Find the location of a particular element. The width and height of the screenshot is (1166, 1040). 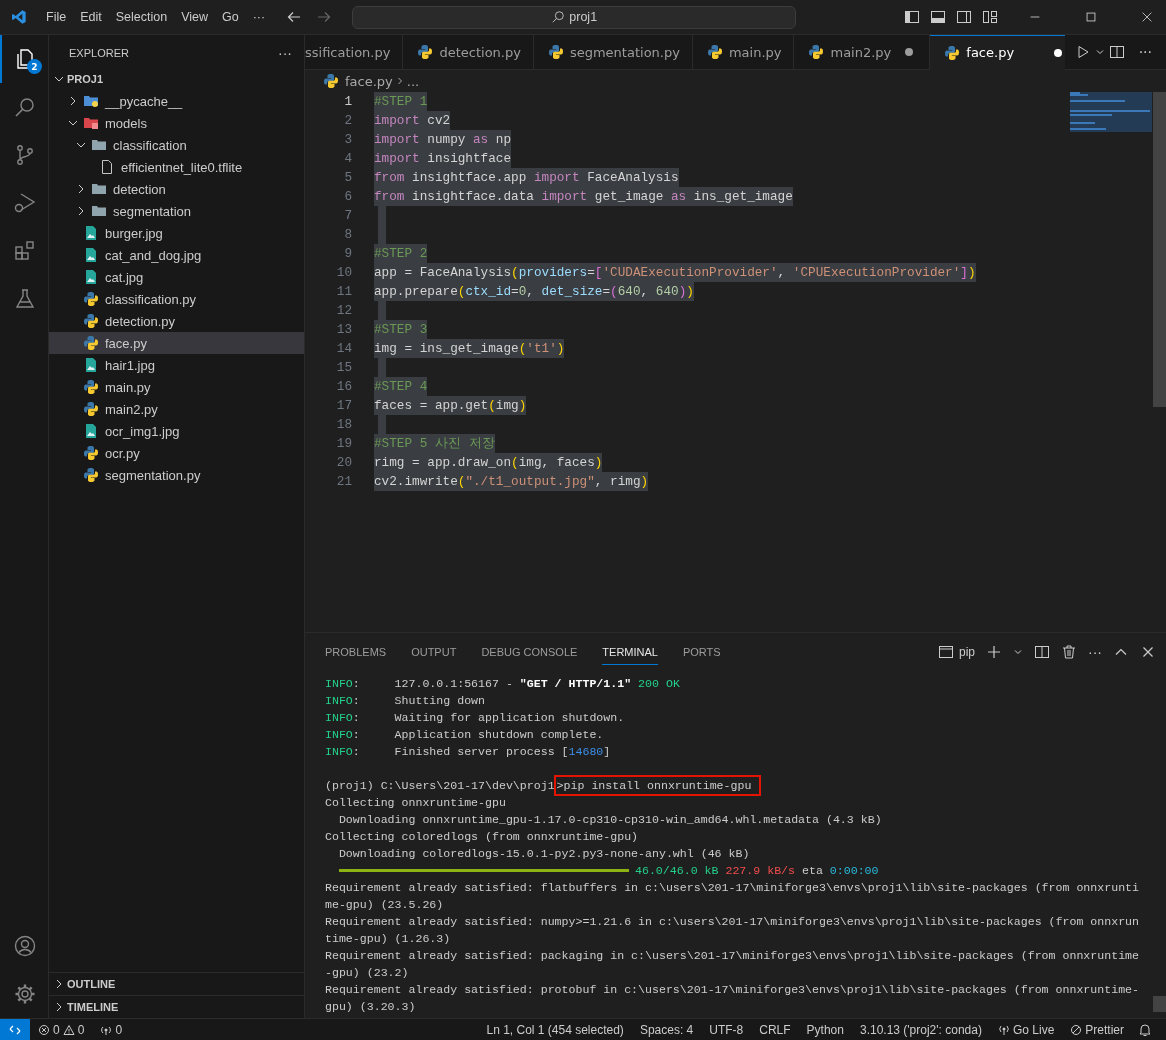

line-number: 7 is located at coordinates (347, 215).